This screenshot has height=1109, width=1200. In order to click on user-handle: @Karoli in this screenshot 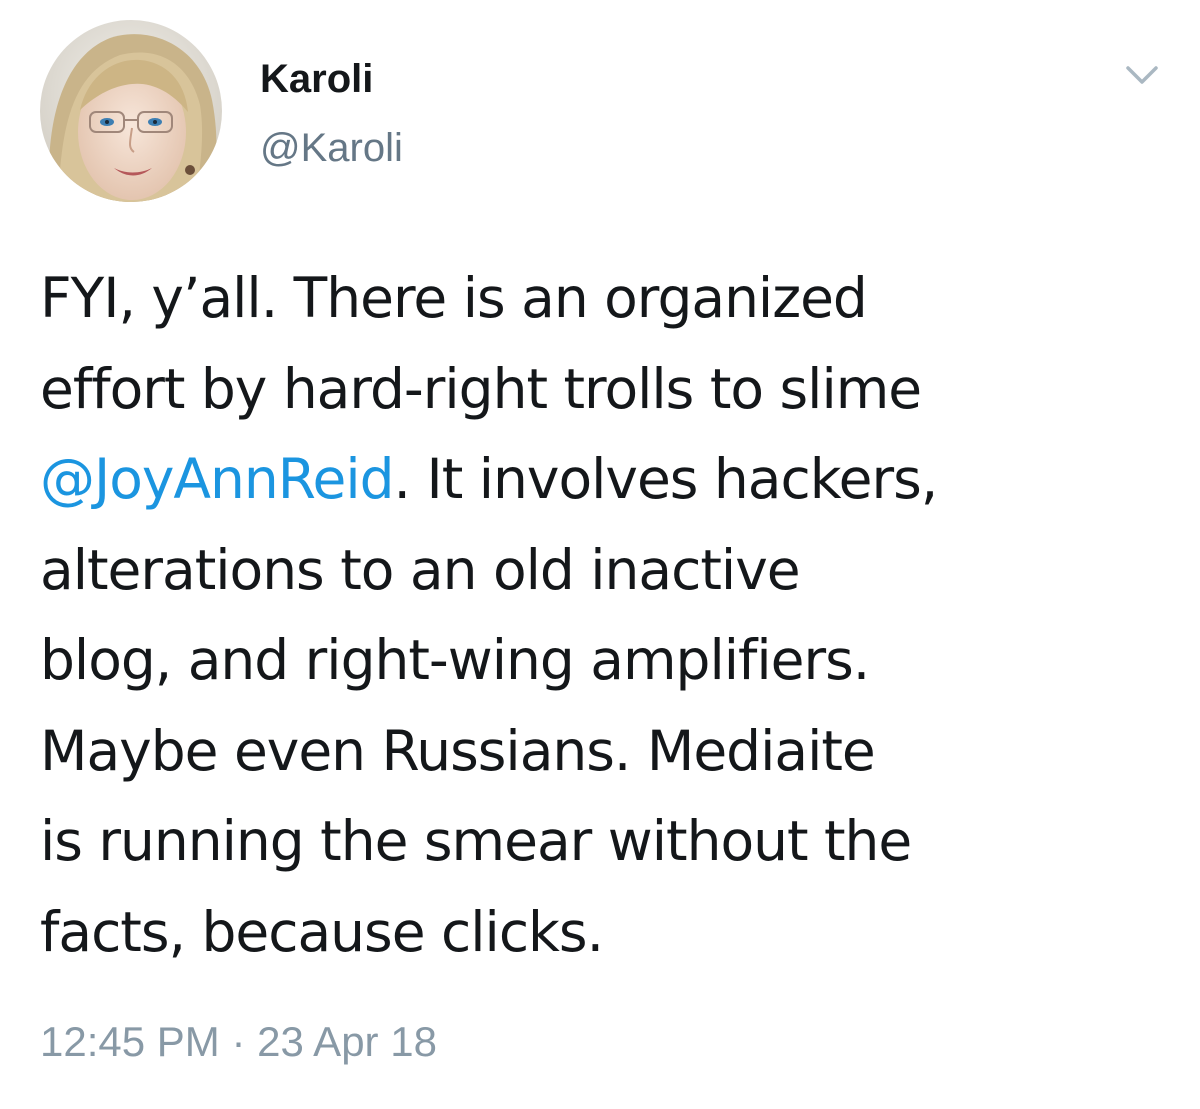, I will do `click(331, 148)`.